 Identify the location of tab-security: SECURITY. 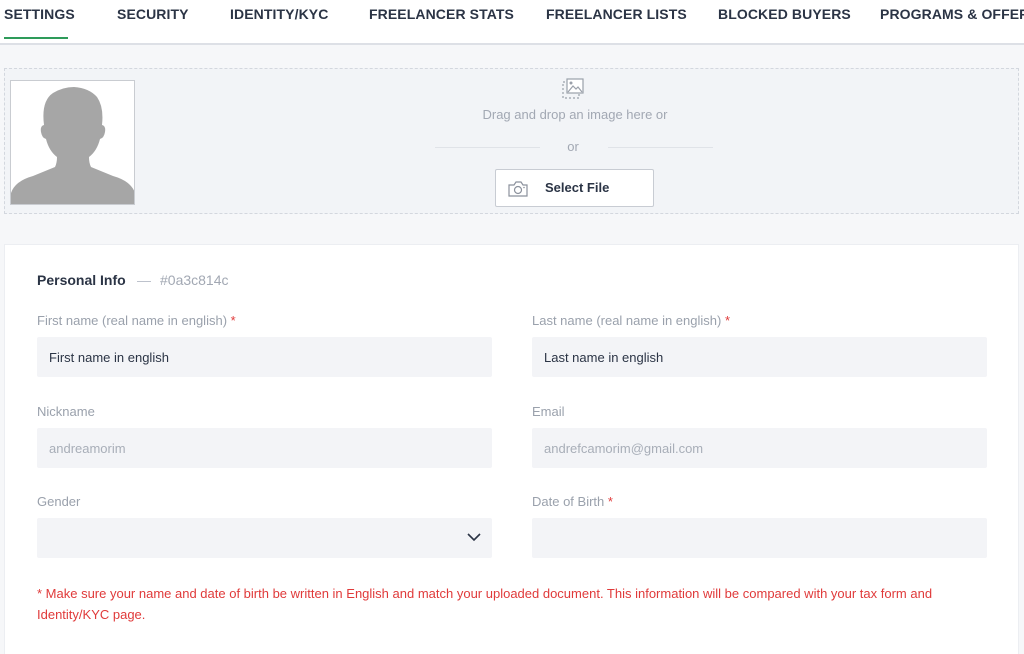
(153, 14).